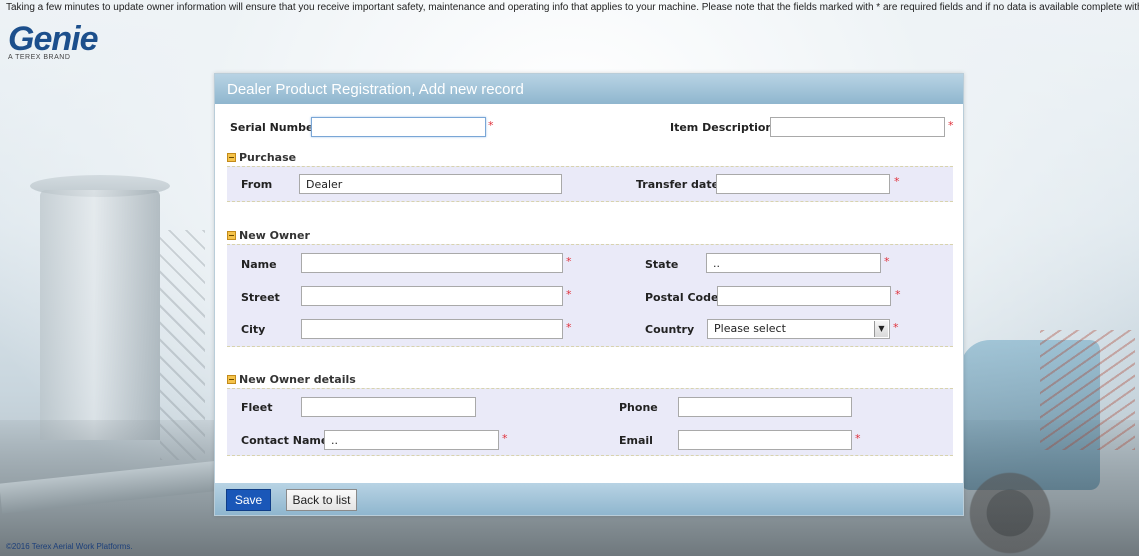  I want to click on email-input, so click(765, 440).